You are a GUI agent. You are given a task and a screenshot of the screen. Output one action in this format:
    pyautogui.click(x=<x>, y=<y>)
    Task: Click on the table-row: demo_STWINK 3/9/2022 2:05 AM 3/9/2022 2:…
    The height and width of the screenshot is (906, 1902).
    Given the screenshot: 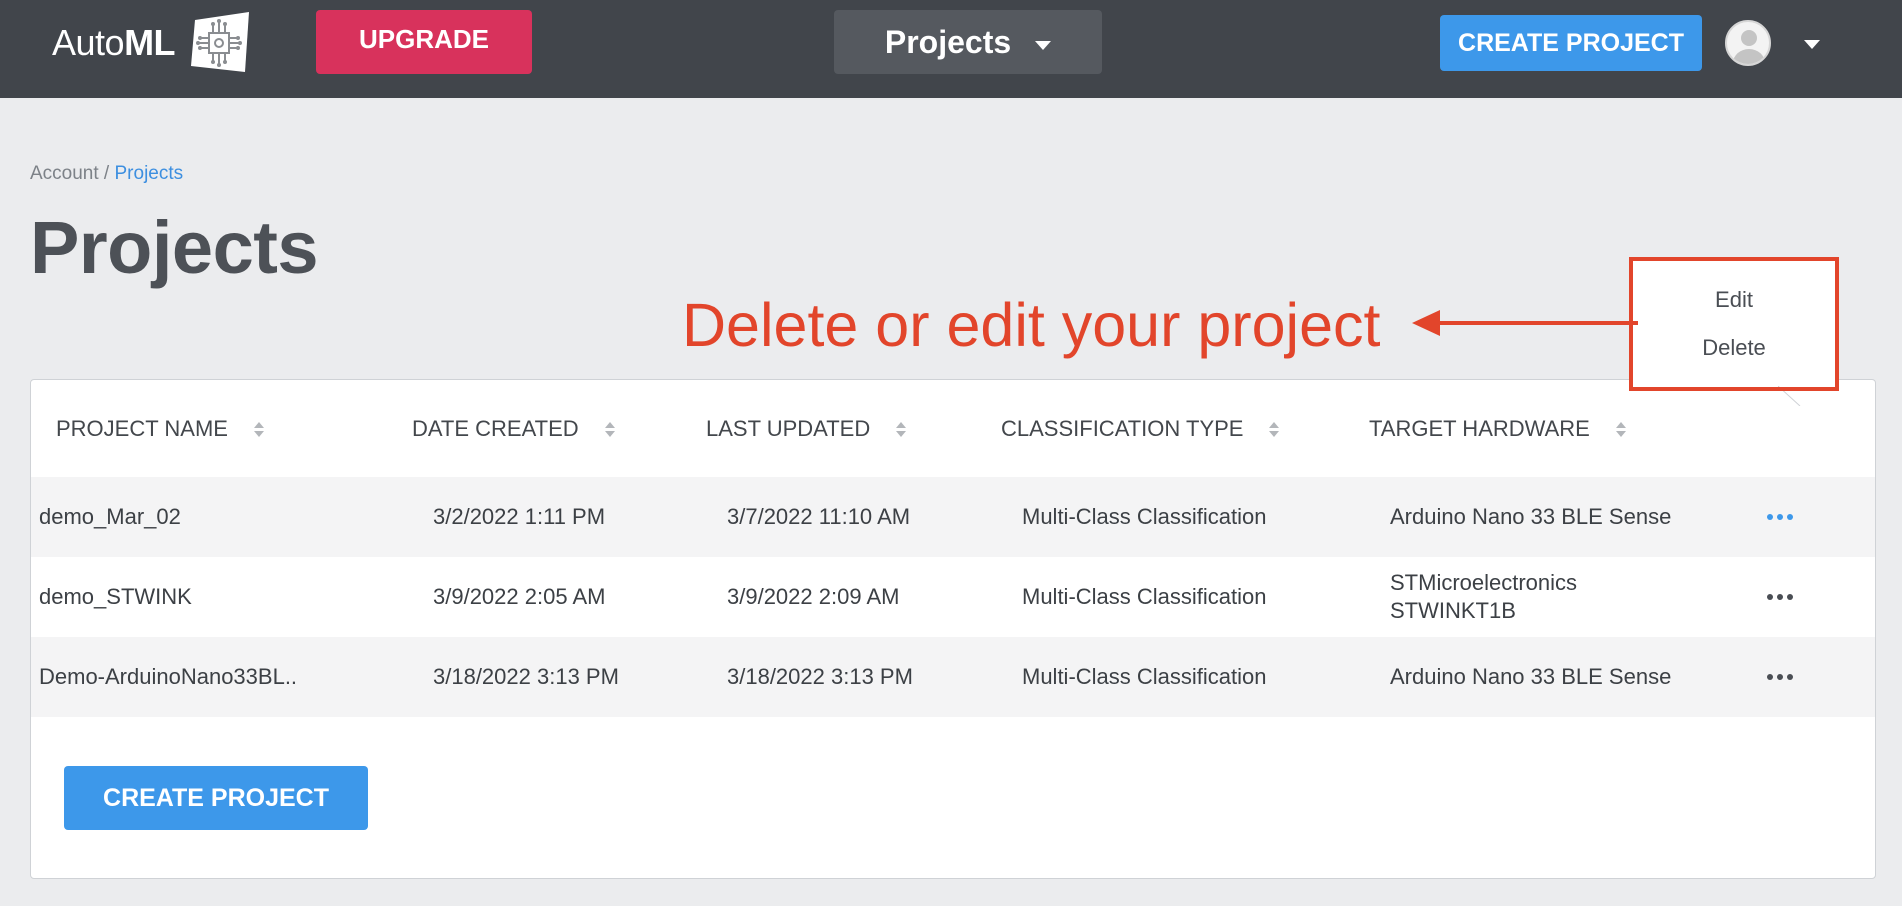 What is the action you would take?
    pyautogui.click(x=953, y=597)
    